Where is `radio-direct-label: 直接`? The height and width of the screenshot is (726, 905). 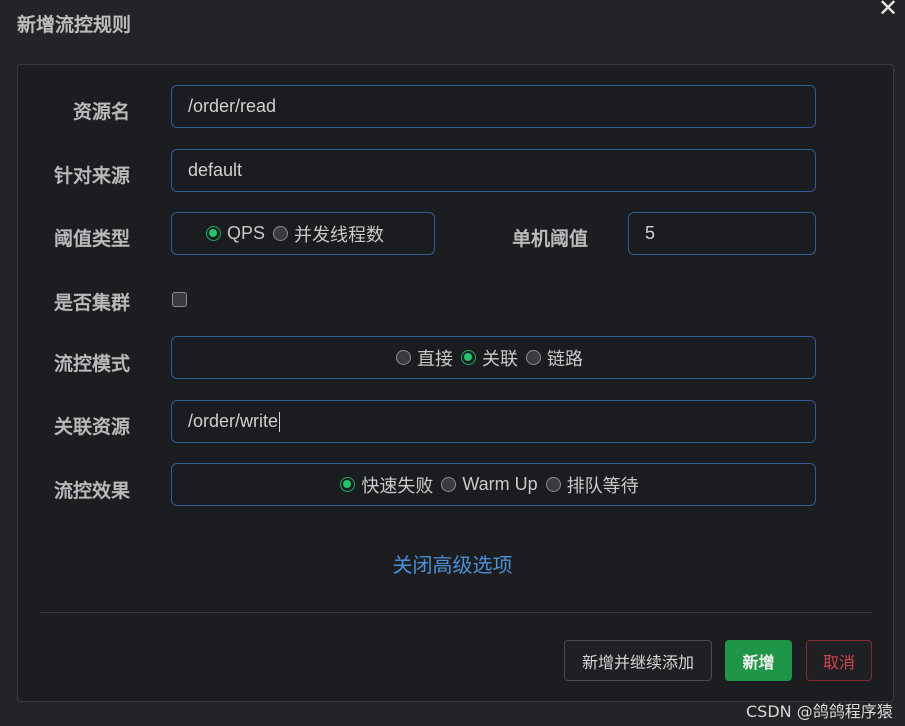
radio-direct-label: 直接 is located at coordinates (435, 358).